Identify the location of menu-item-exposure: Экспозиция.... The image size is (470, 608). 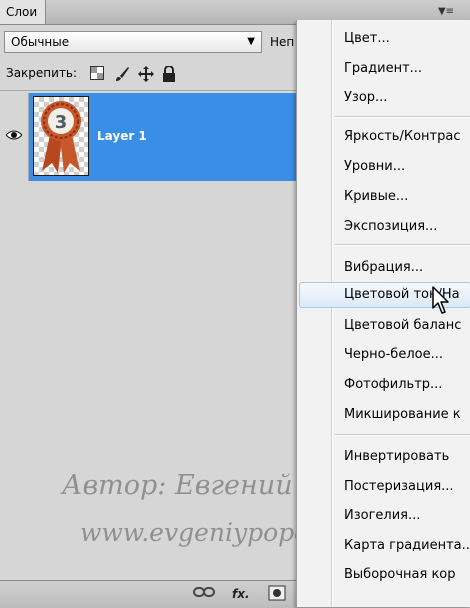
(390, 227).